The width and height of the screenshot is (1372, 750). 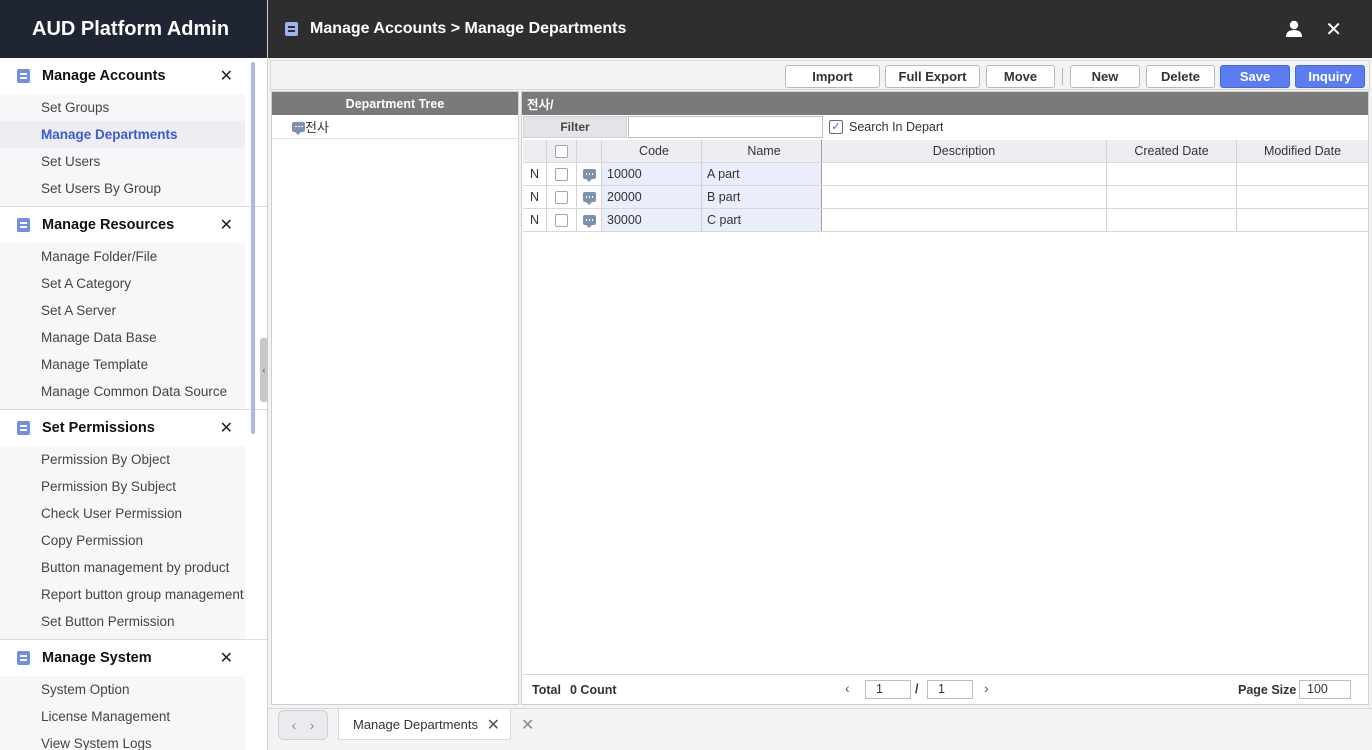 What do you see at coordinates (122, 188) in the screenshot?
I see `sidebar-item-set-users-by-group: Set Users By Group` at bounding box center [122, 188].